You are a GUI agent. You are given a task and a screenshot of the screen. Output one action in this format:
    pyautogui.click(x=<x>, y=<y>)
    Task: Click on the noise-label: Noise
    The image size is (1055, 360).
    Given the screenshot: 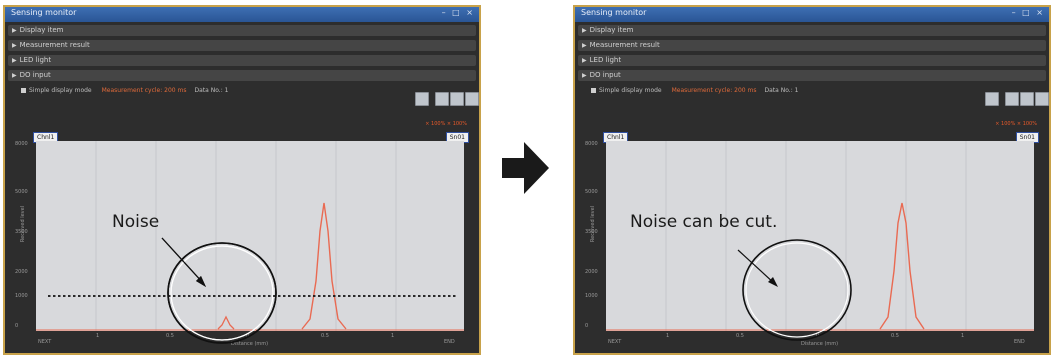 What is the action you would take?
    pyautogui.click(x=136, y=222)
    